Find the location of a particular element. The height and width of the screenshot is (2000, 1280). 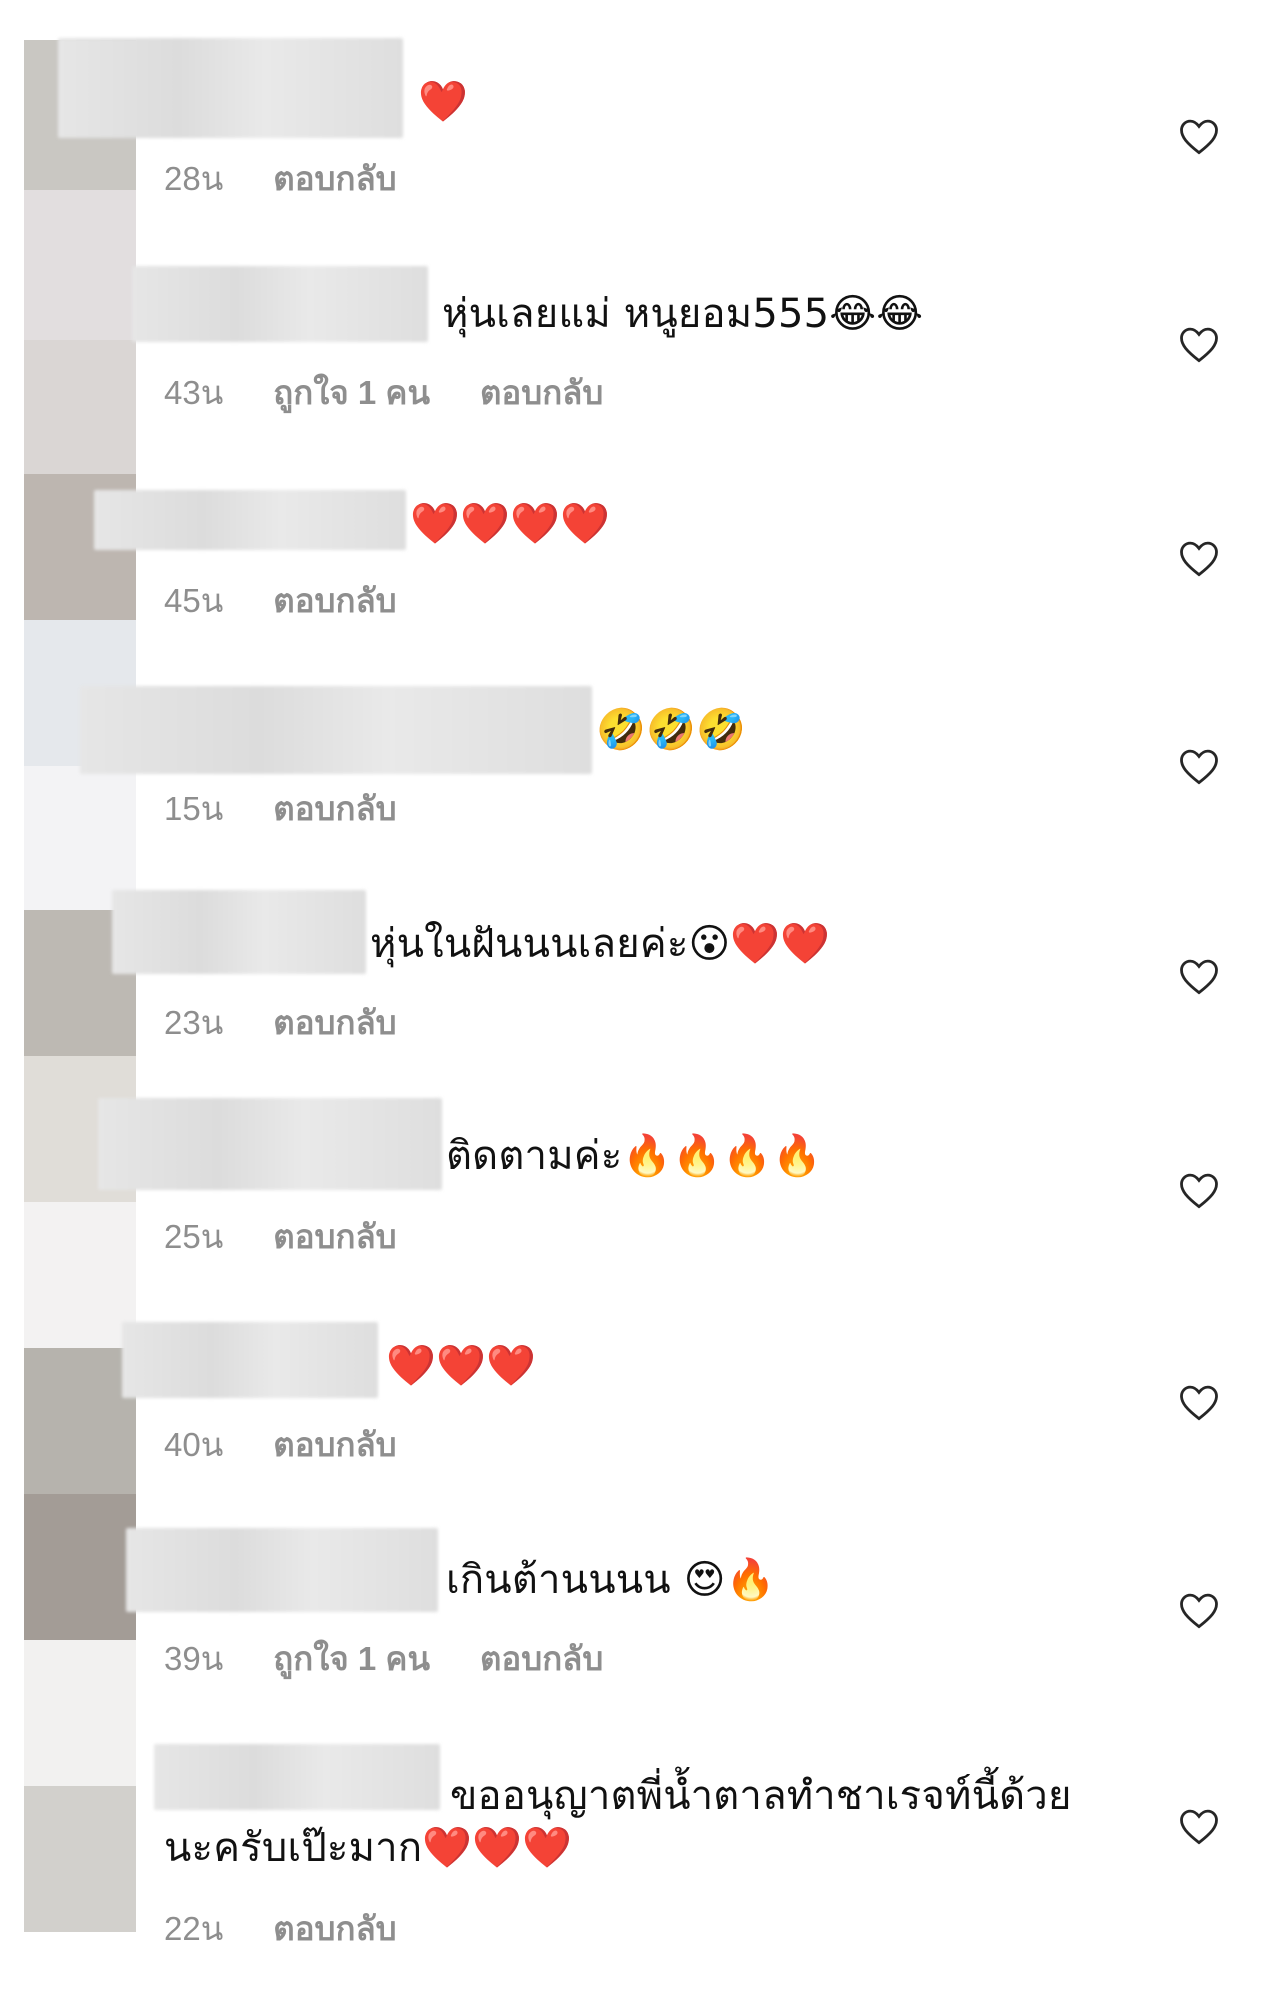

avatar-column is located at coordinates (80, 986).